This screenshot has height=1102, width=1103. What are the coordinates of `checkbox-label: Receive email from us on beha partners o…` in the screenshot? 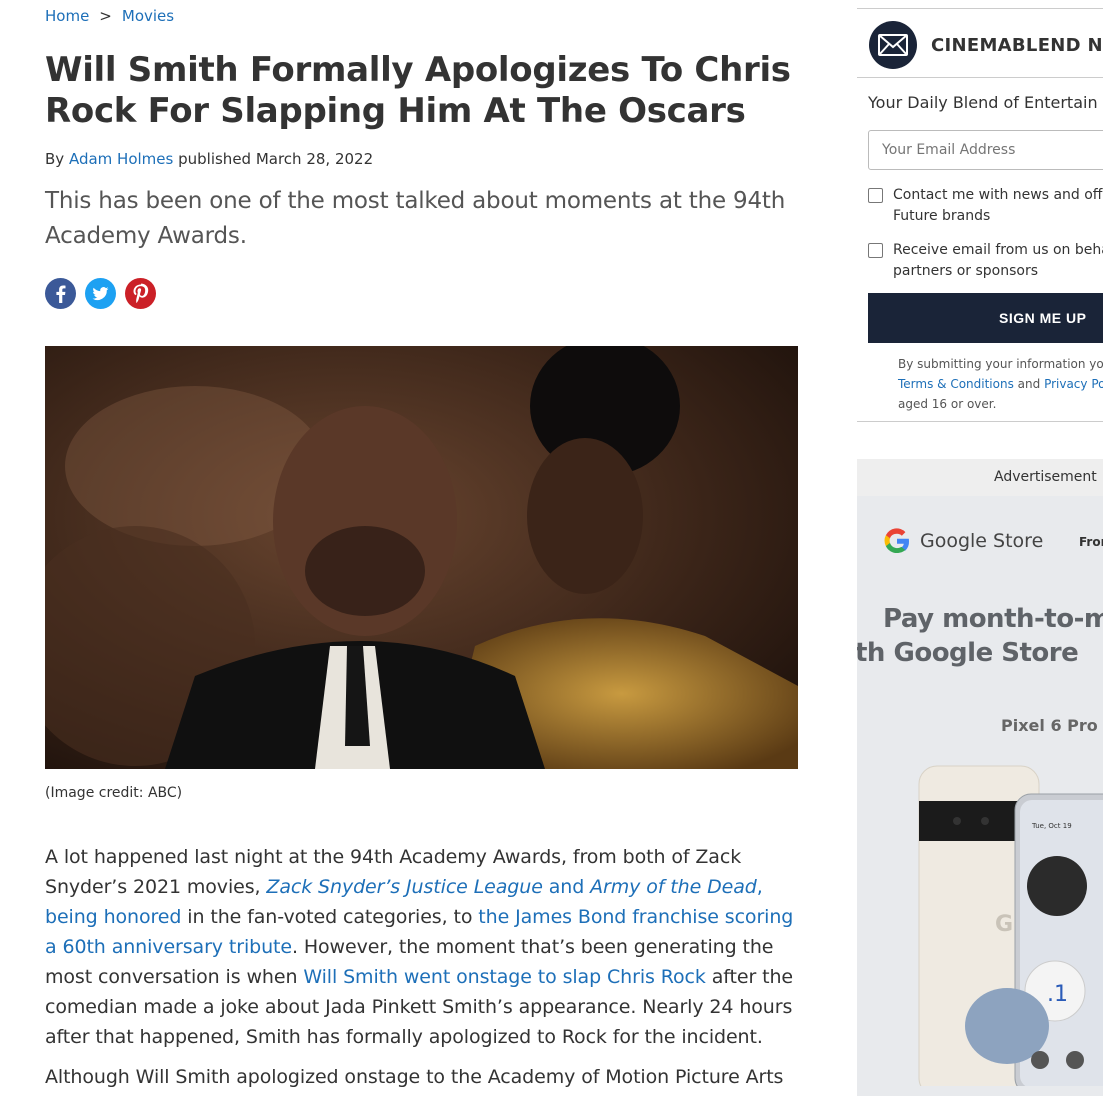 It's located at (998, 260).